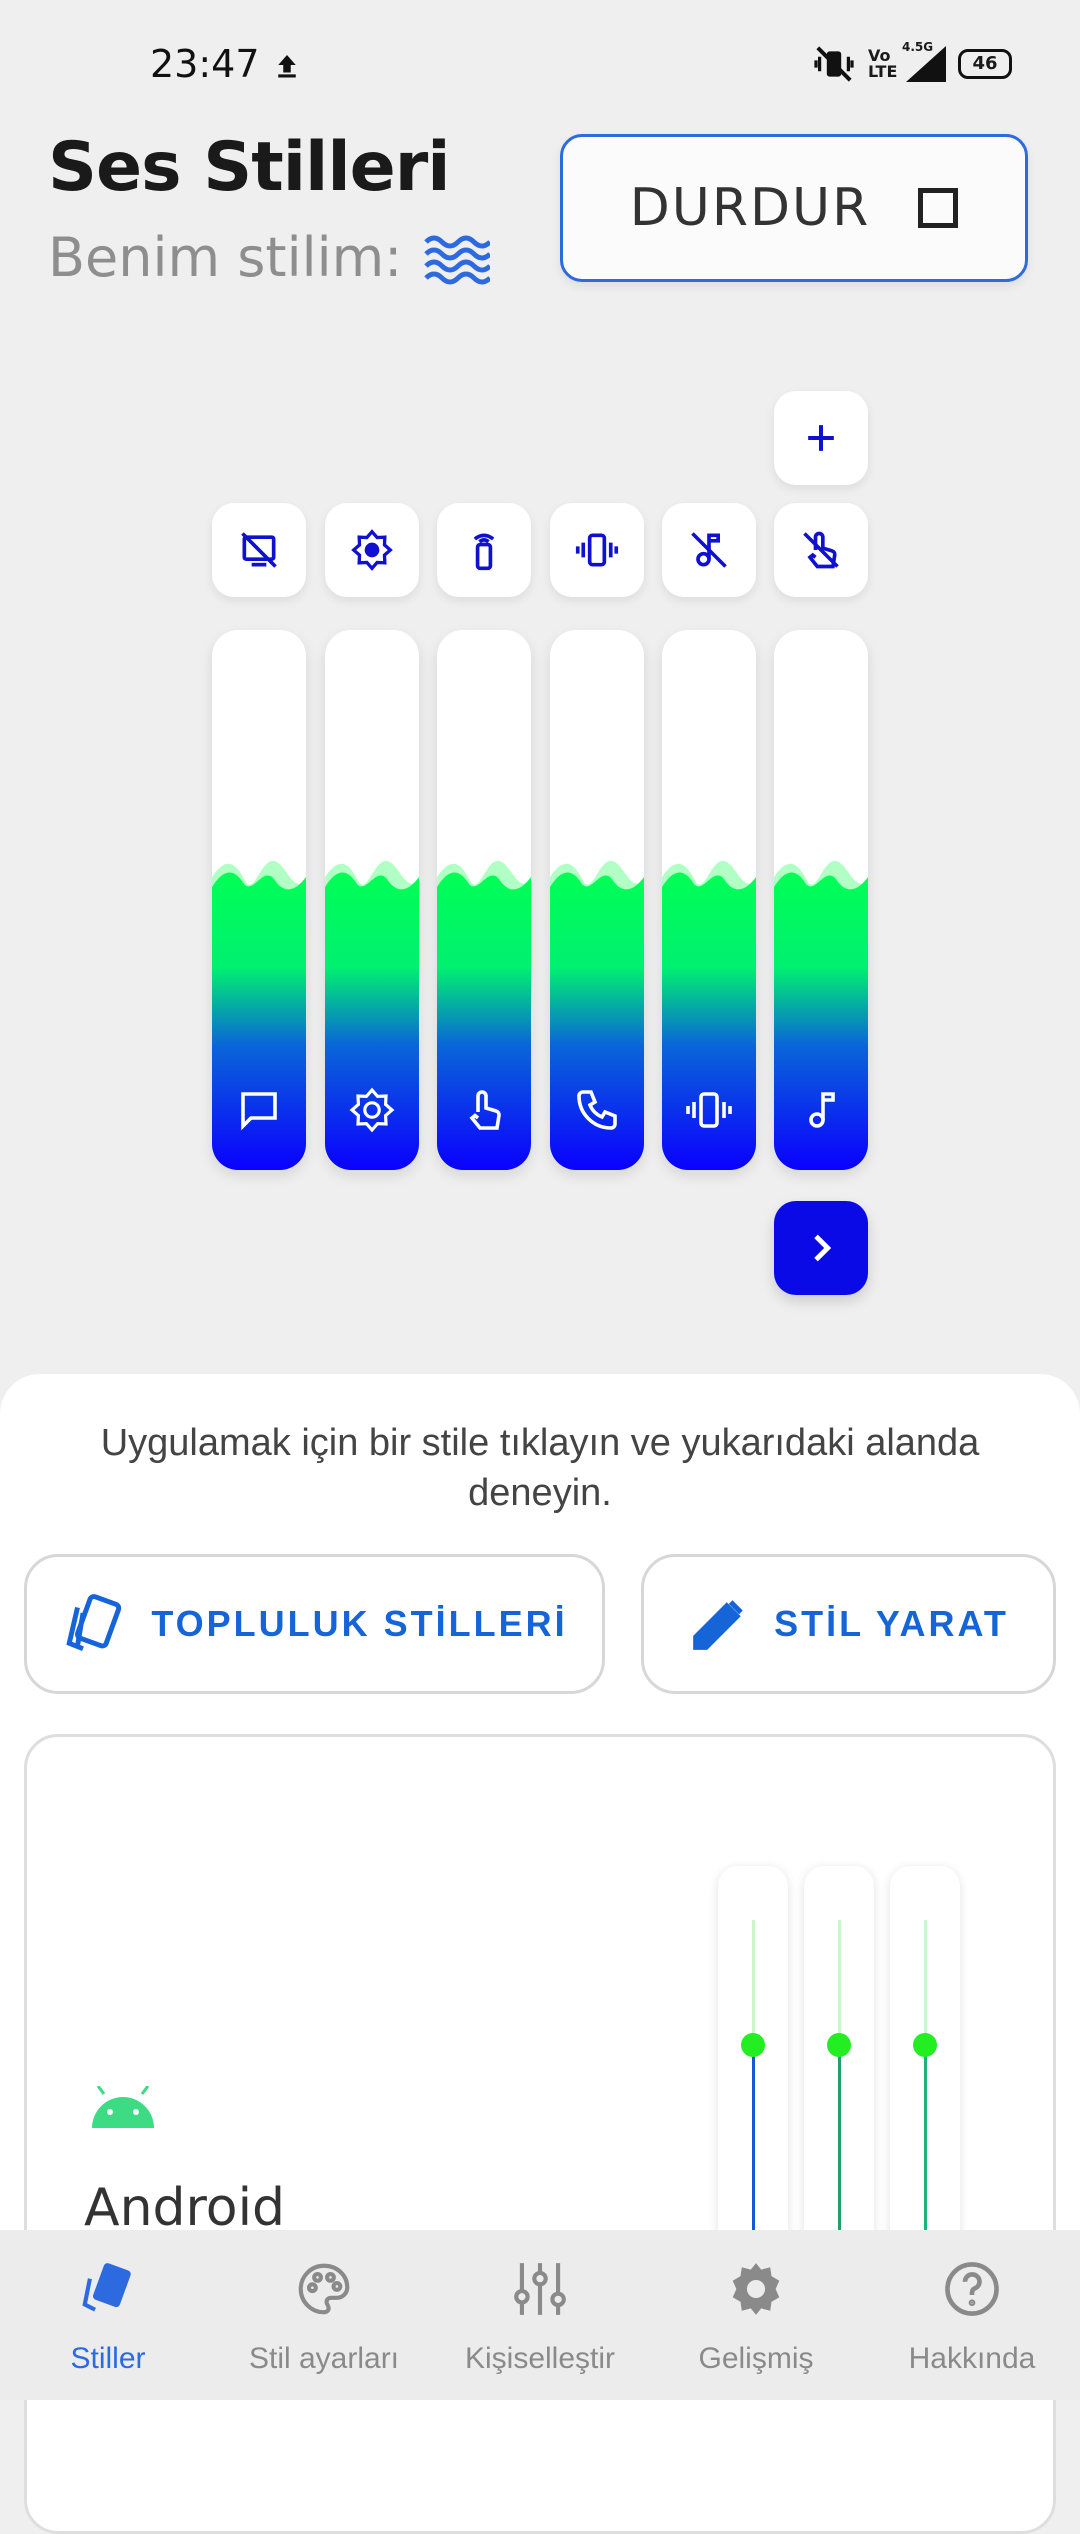  I want to click on status-time: 23:47, so click(205, 64).